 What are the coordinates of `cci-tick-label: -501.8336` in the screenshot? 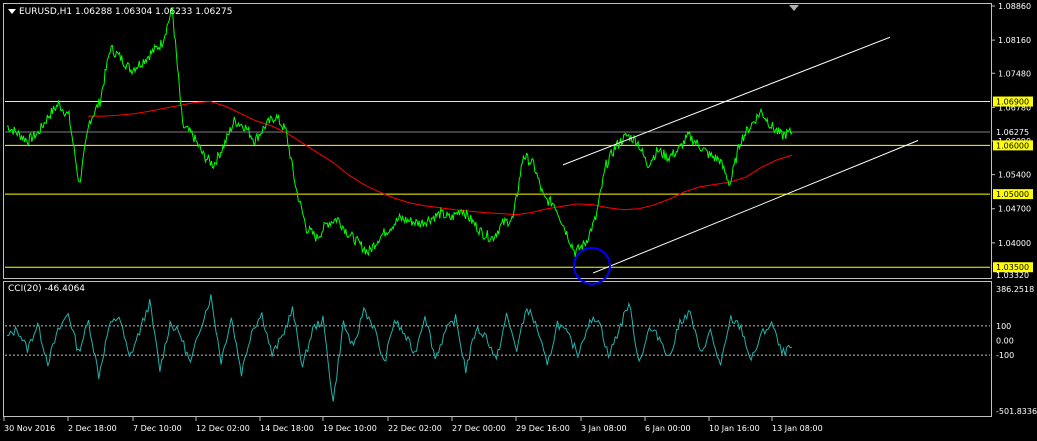 It's located at (1016, 411).